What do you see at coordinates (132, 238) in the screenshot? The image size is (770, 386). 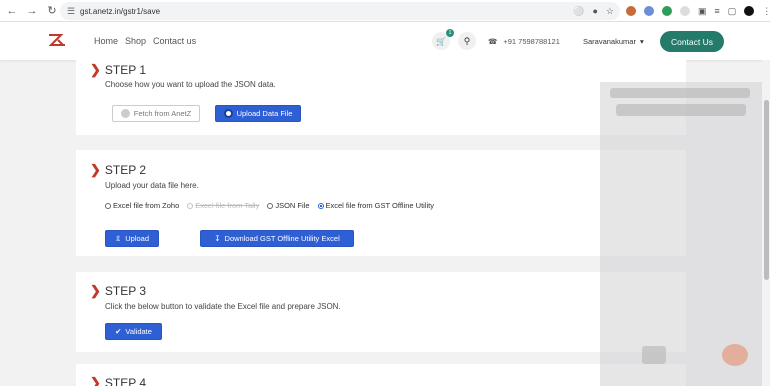 I see `upload-button: ⇫ Upload` at bounding box center [132, 238].